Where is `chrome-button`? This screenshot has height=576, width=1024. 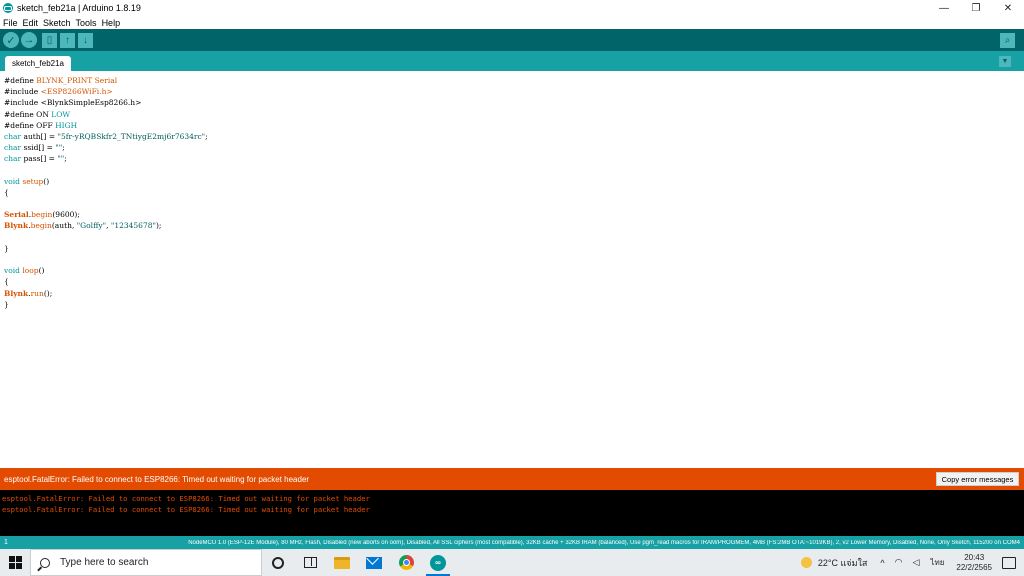 chrome-button is located at coordinates (406, 562).